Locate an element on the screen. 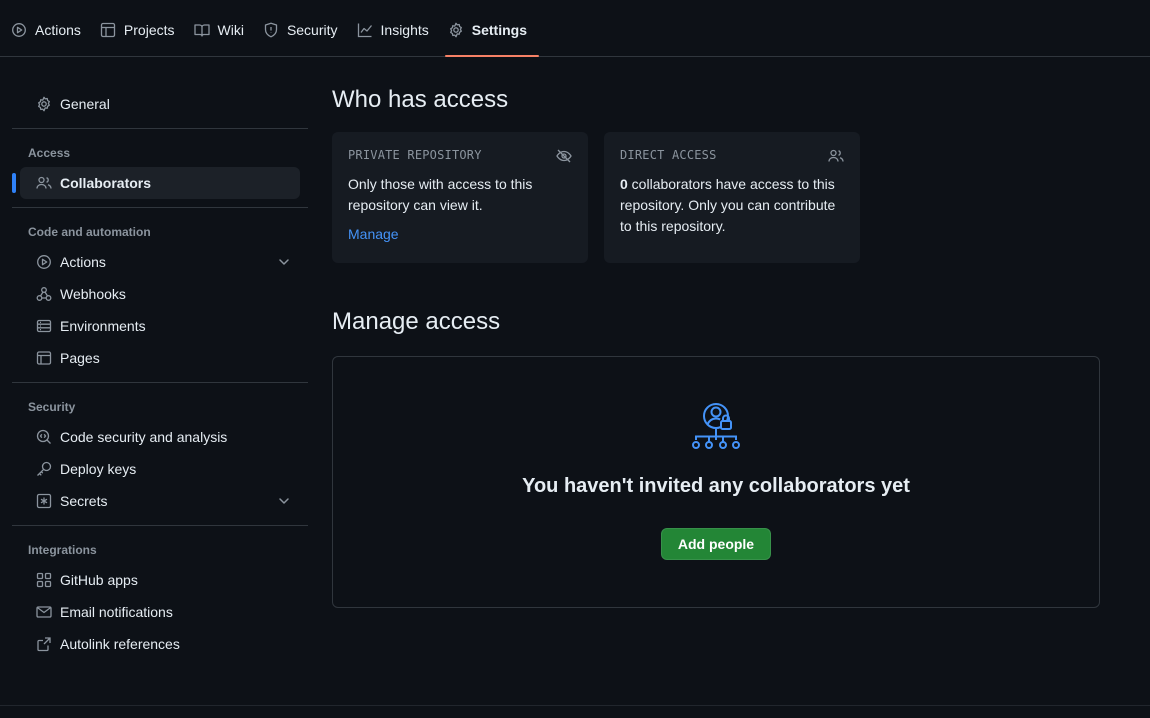 The image size is (1150, 718). sidebar-item-autolink-references: Autolink references is located at coordinates (160, 644).